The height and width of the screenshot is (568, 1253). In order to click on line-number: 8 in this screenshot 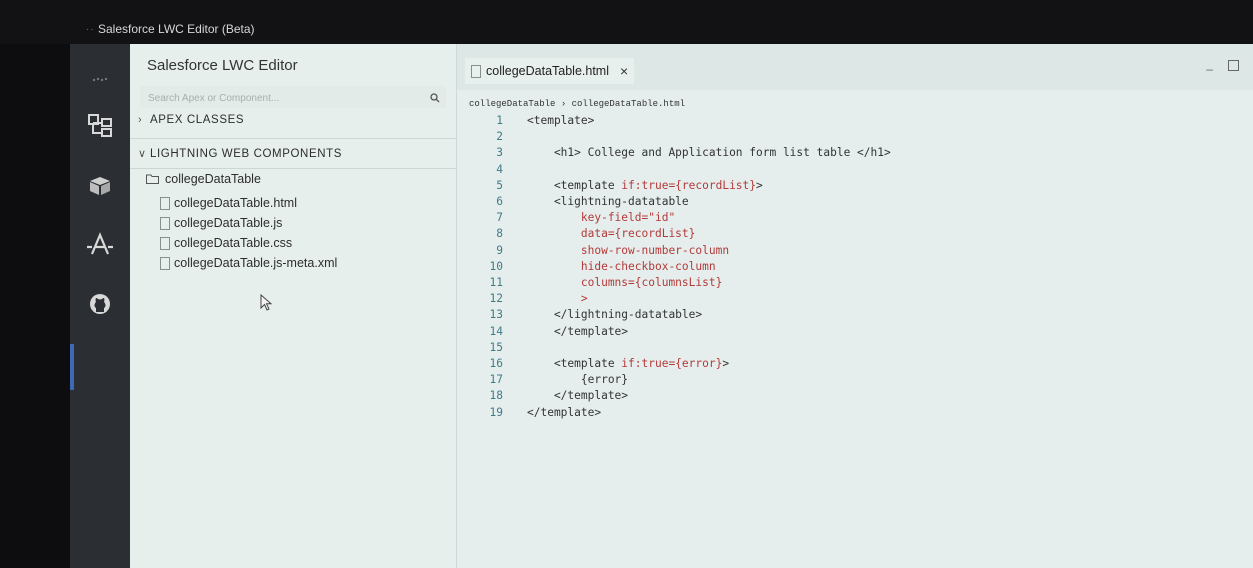, I will do `click(499, 234)`.